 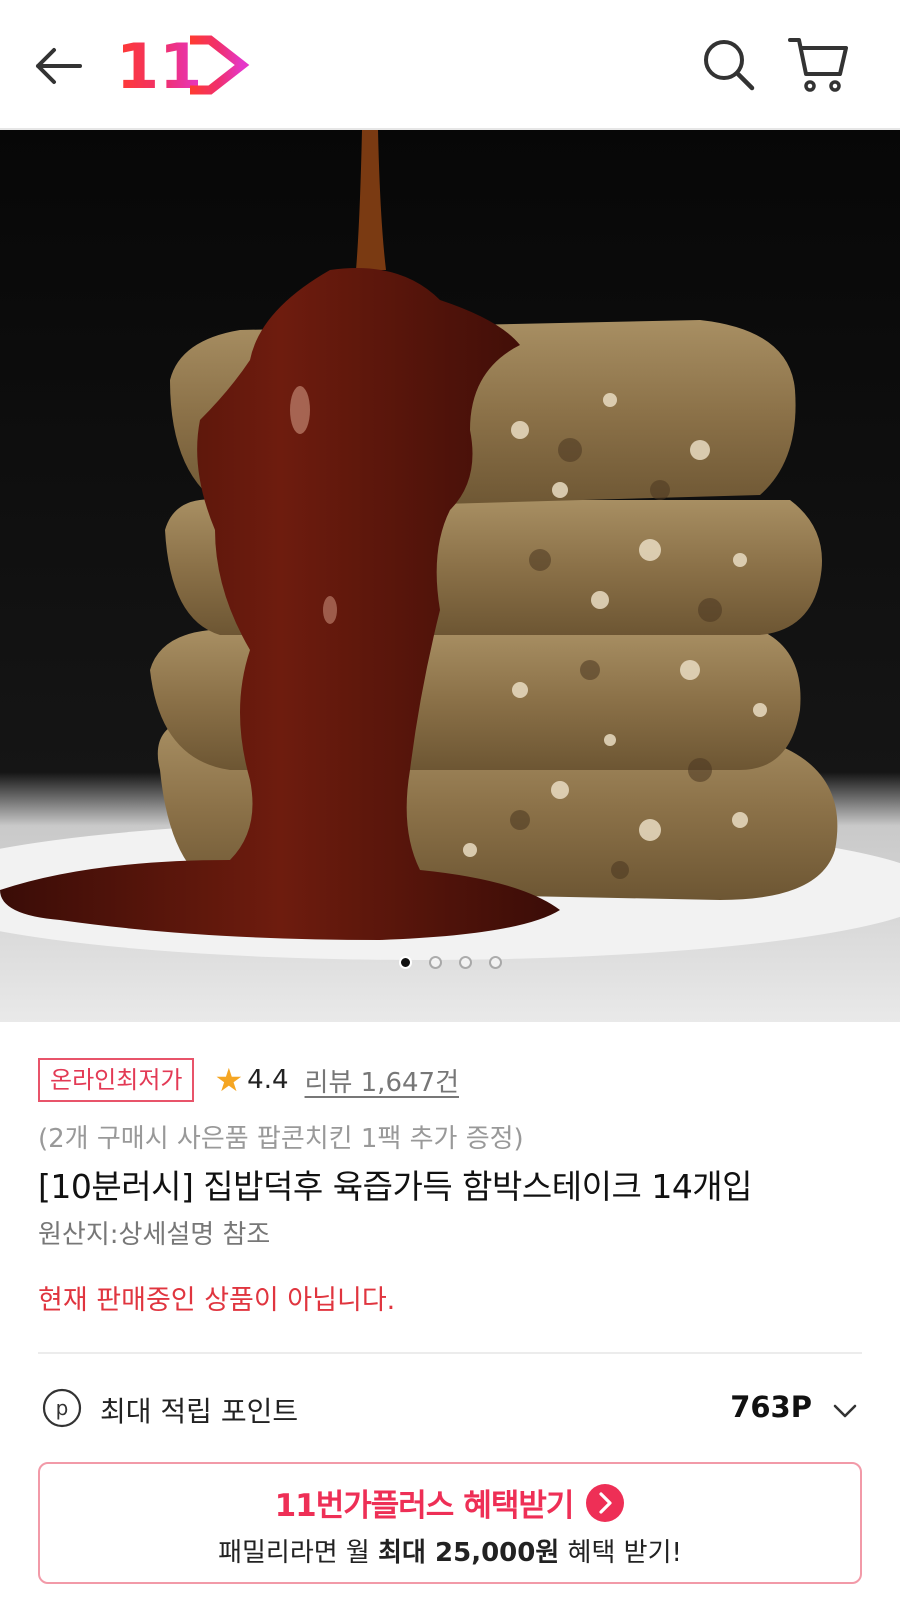 What do you see at coordinates (620, 1553) in the screenshot?
I see `plus-desc-suffix: 혜택 받기!` at bounding box center [620, 1553].